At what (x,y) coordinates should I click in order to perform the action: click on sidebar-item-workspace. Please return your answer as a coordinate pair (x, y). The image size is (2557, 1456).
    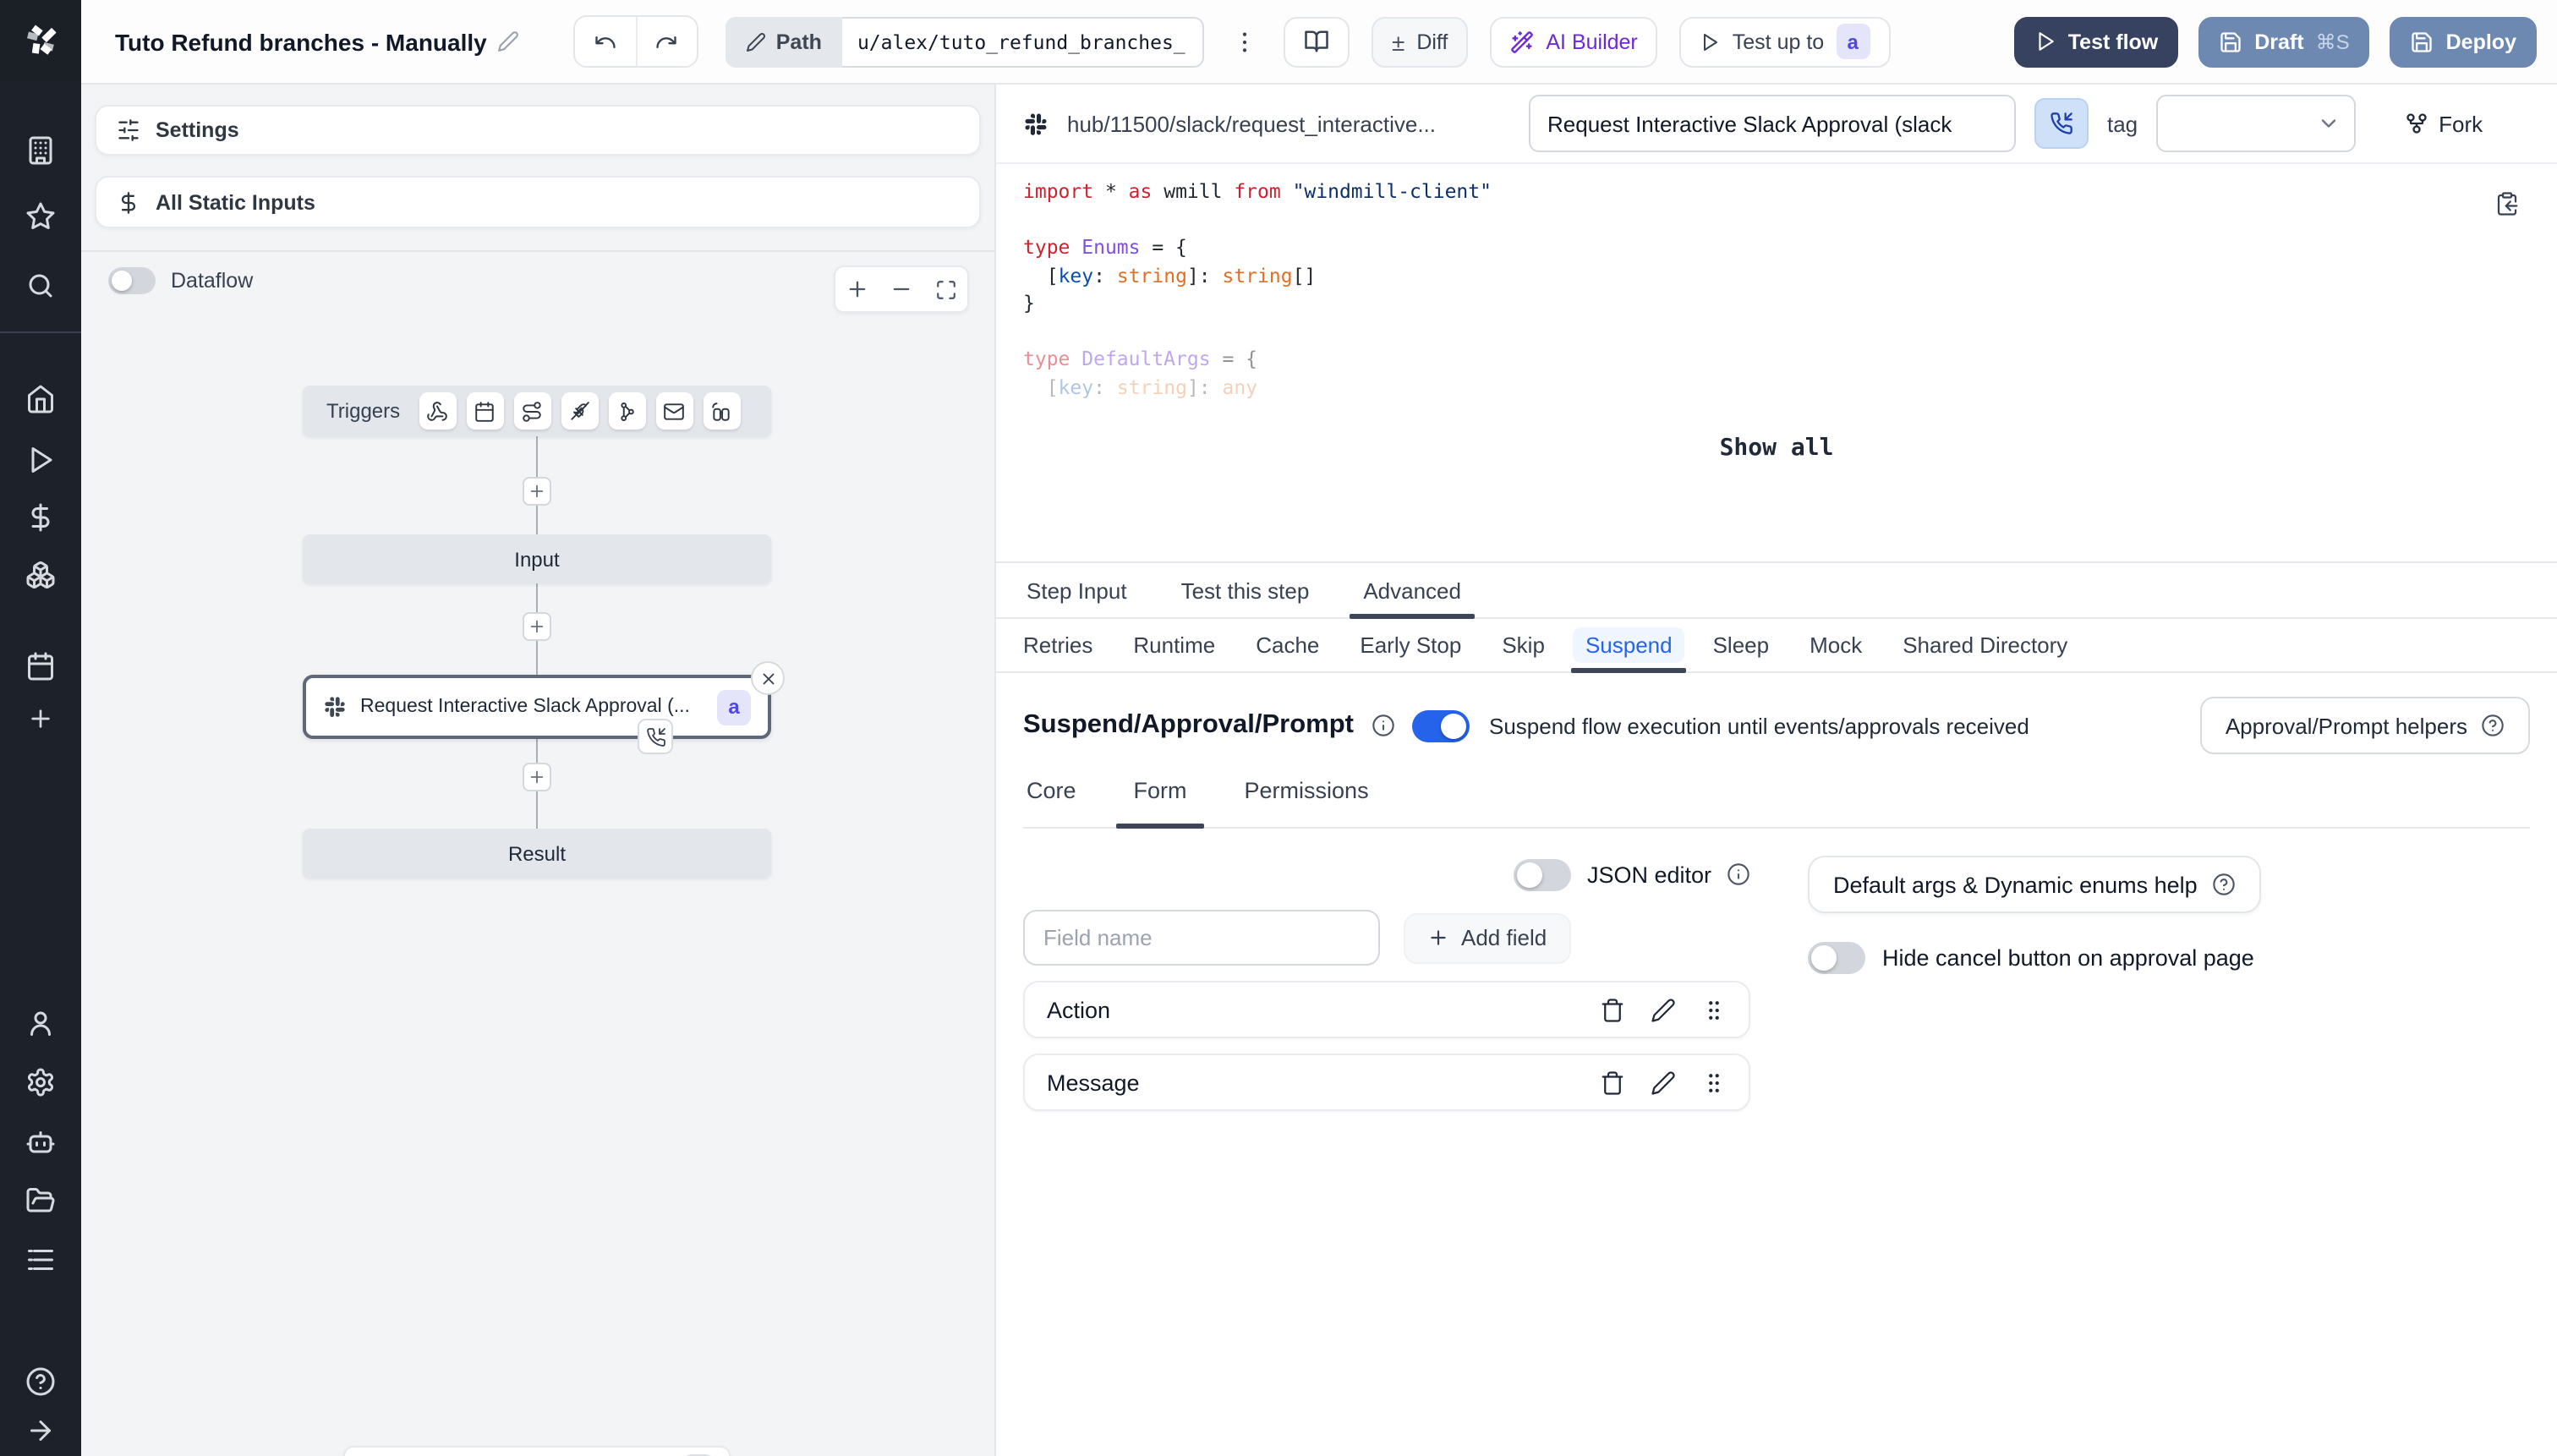
    Looking at the image, I should click on (40, 151).